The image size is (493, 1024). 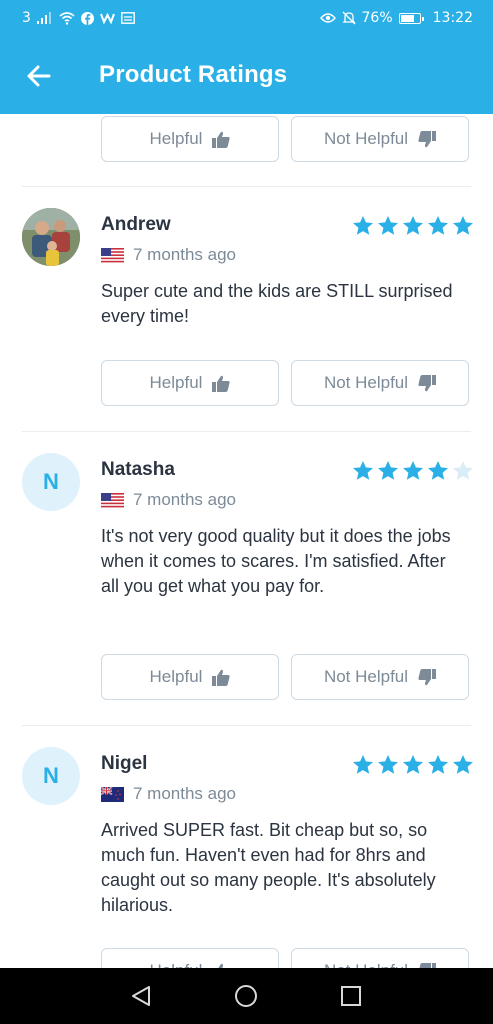 What do you see at coordinates (138, 469) in the screenshot?
I see `reviewer-name: Natasha` at bounding box center [138, 469].